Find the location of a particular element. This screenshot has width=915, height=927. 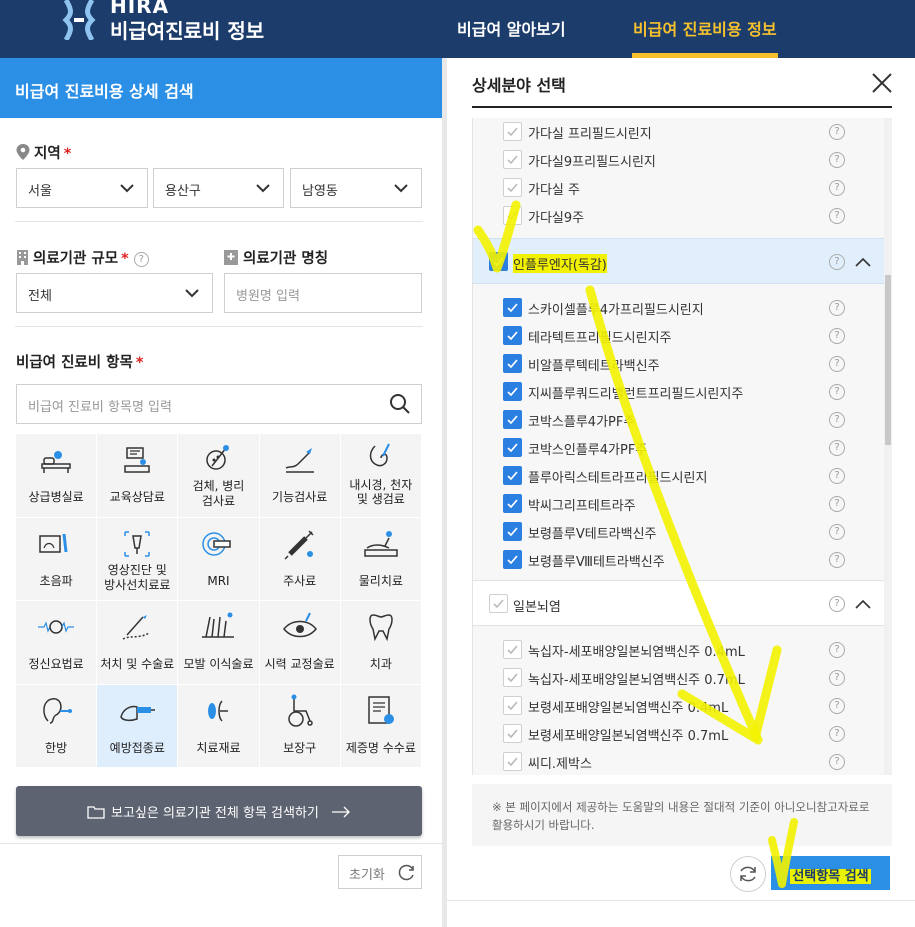

category-label: 물리치료 is located at coordinates (380, 580).